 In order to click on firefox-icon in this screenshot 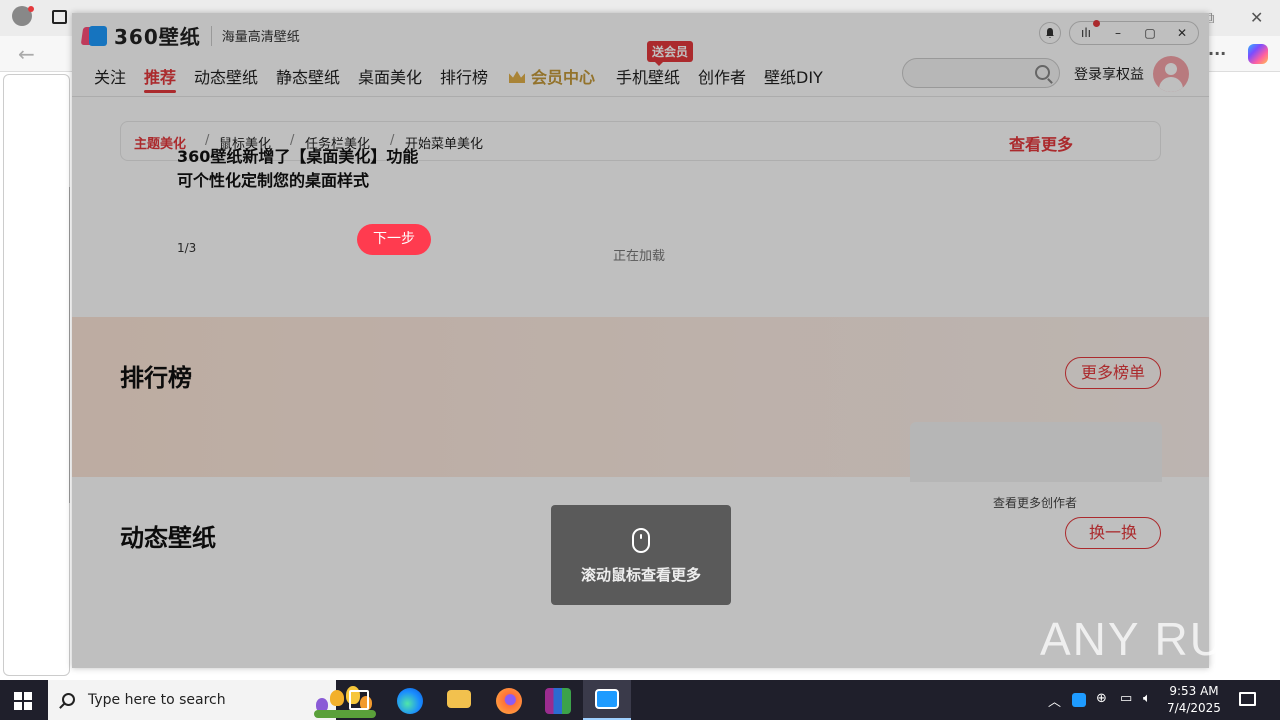, I will do `click(509, 701)`.